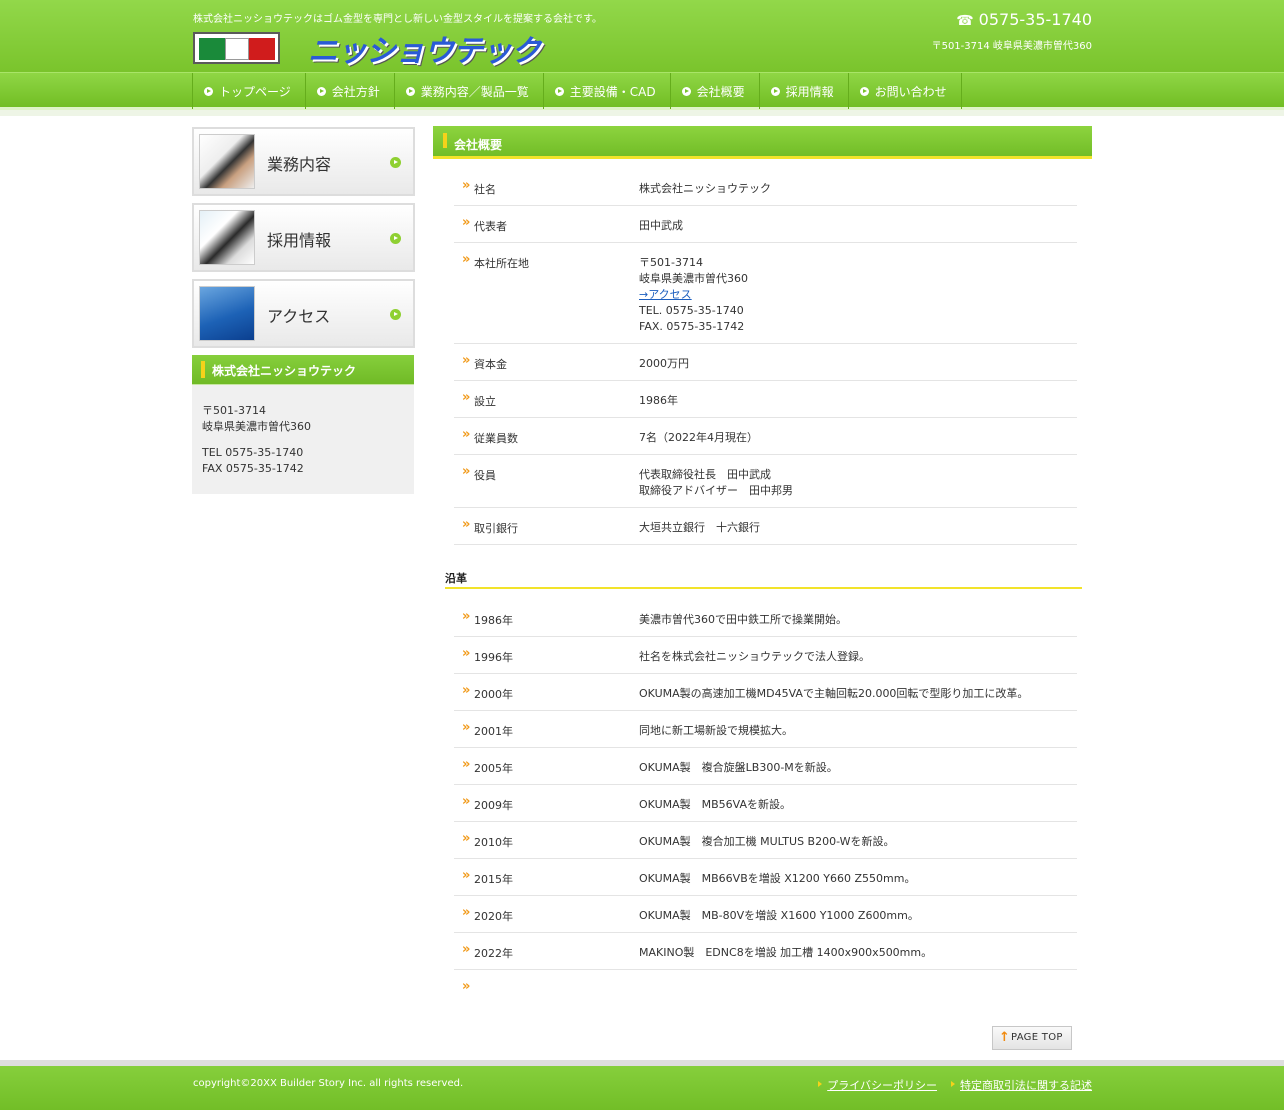 The height and width of the screenshot is (1110, 1284). What do you see at coordinates (642, 113) in the screenshot?
I see `nav-underband` at bounding box center [642, 113].